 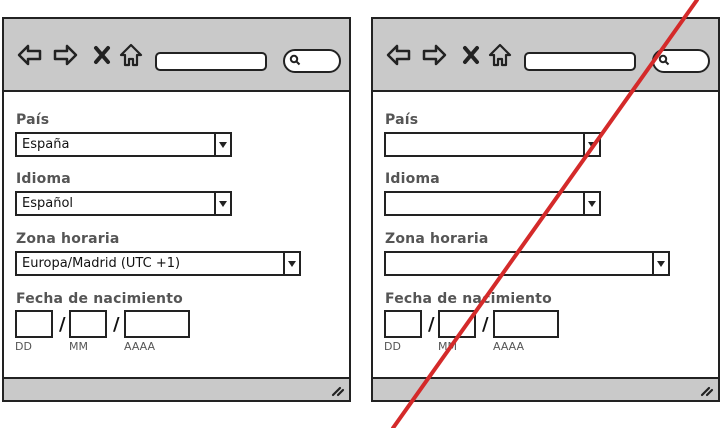 What do you see at coordinates (527, 263) in the screenshot?
I see `timezone-select` at bounding box center [527, 263].